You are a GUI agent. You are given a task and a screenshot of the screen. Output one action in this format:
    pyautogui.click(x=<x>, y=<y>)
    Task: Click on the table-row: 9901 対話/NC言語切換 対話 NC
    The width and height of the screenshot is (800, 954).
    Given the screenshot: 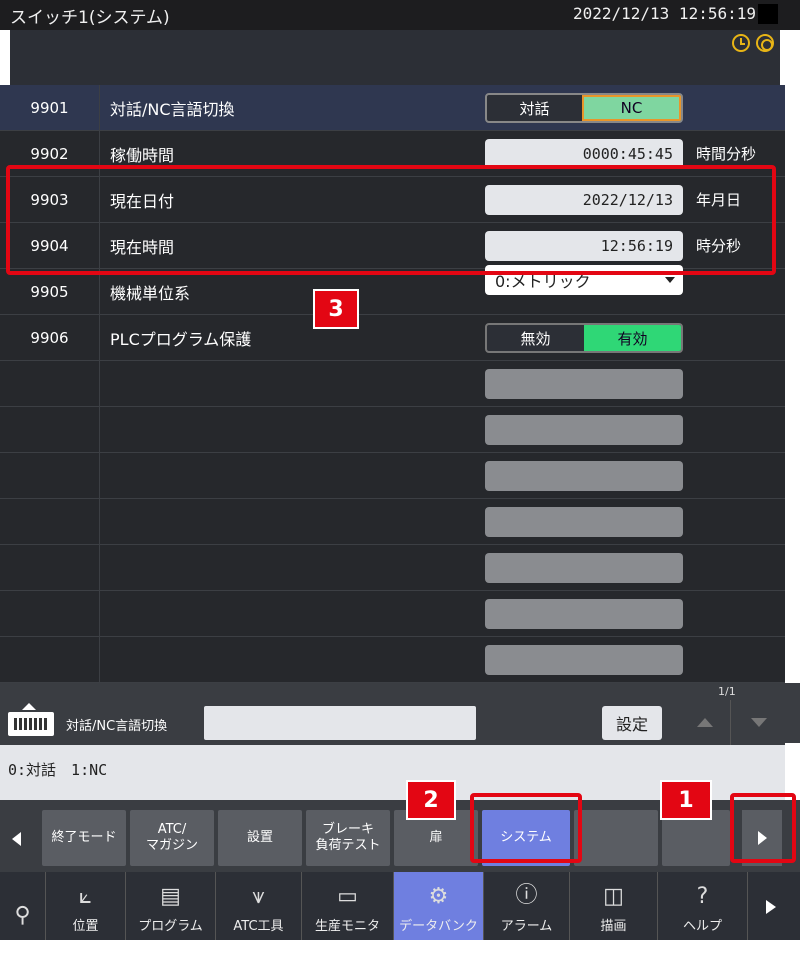 What is the action you would take?
    pyautogui.click(x=392, y=108)
    